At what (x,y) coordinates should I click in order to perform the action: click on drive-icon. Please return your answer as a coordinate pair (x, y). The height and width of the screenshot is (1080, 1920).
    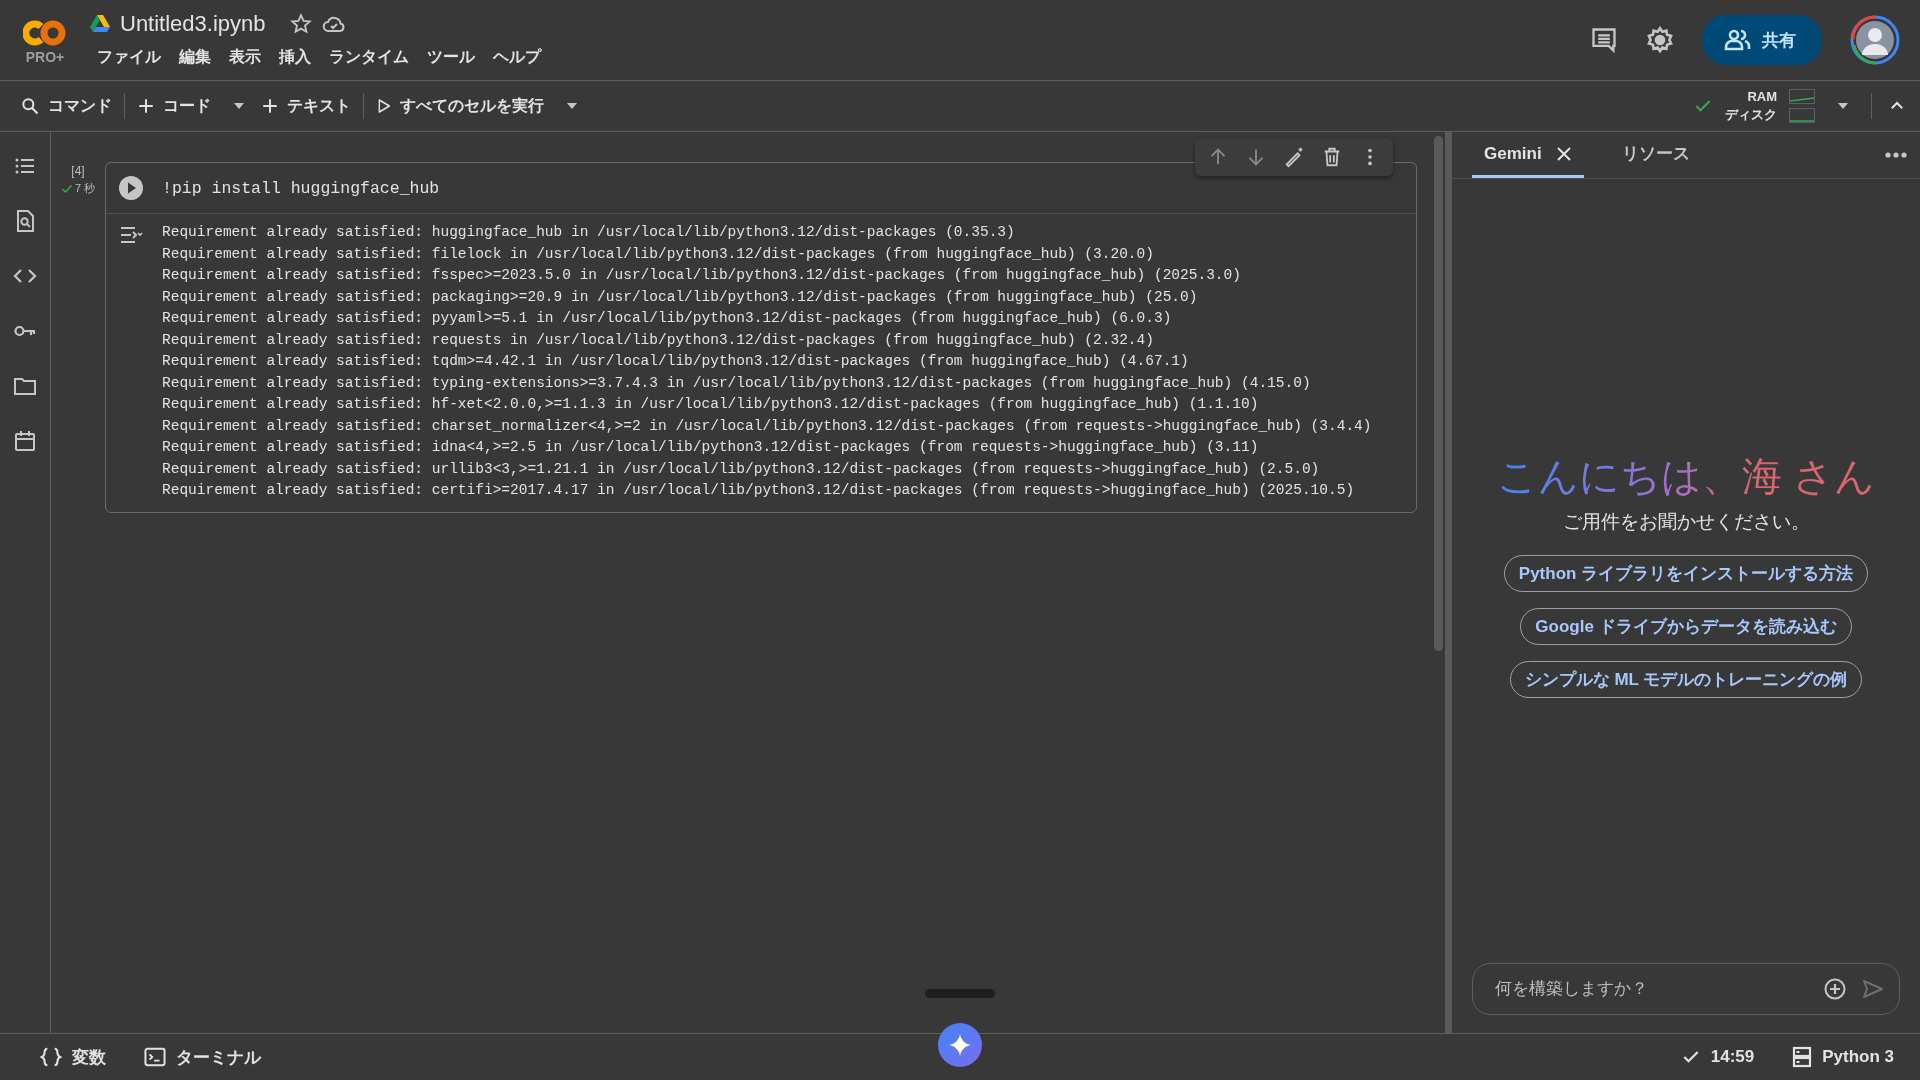
    Looking at the image, I should click on (100, 23).